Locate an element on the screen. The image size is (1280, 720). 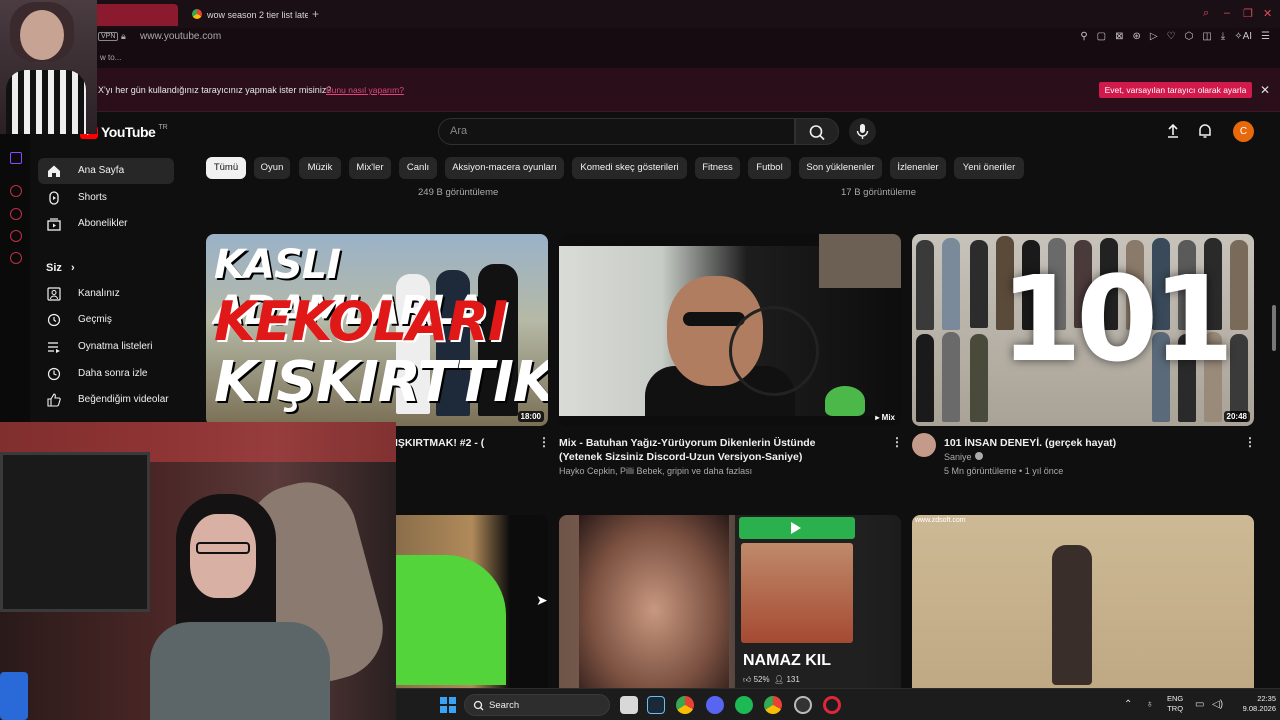
search-tabs-icon: ⌕ is located at coordinates (1206, 13).